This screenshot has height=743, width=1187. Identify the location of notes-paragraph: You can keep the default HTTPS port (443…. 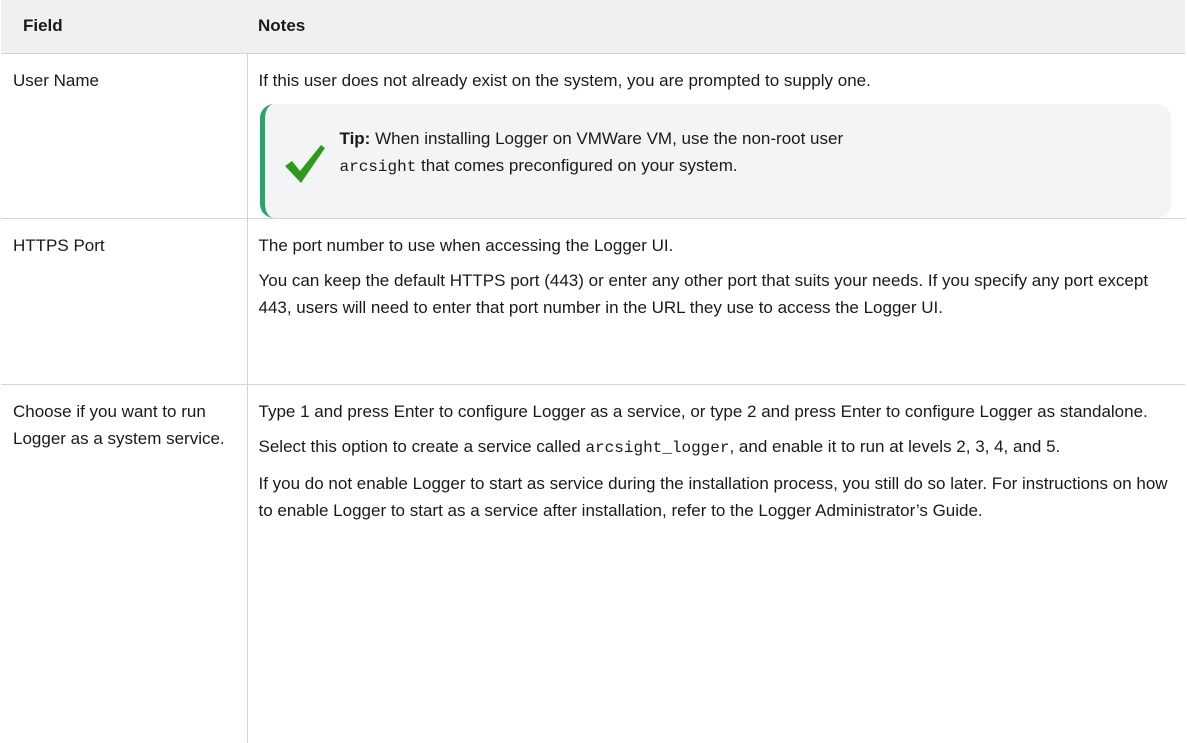
(703, 293).